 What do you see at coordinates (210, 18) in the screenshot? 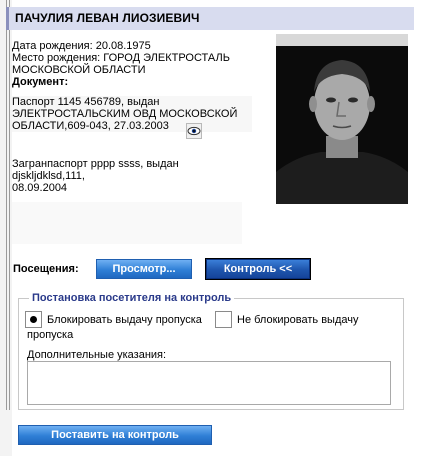
I see `person-header: ПАЧУЛИЯ ЛЕВАН ЛИОЗИЕВИЧ` at bounding box center [210, 18].